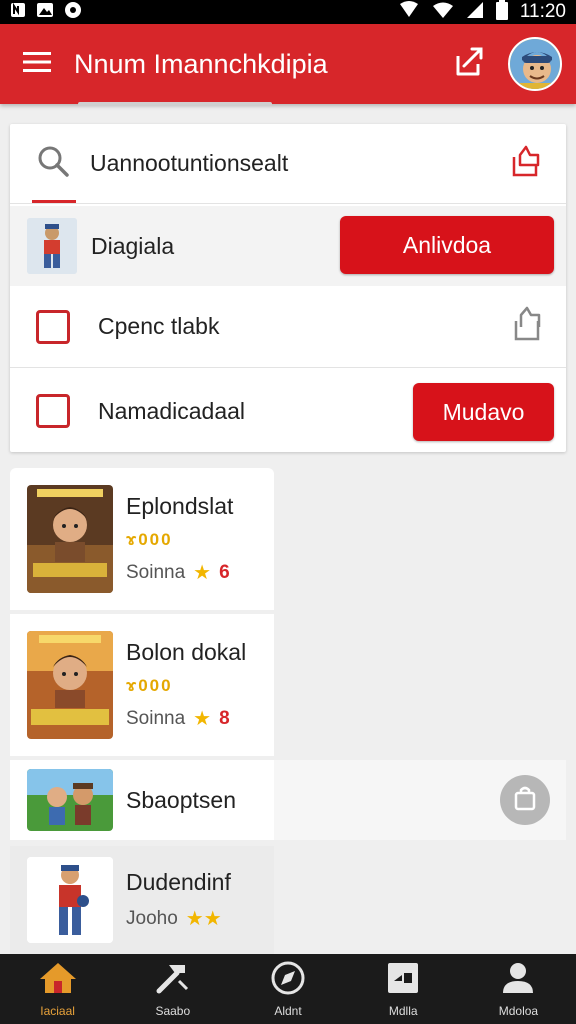 This screenshot has width=576, height=1024. Describe the element at coordinates (18, 12) in the screenshot. I see `nfc-icon` at that location.